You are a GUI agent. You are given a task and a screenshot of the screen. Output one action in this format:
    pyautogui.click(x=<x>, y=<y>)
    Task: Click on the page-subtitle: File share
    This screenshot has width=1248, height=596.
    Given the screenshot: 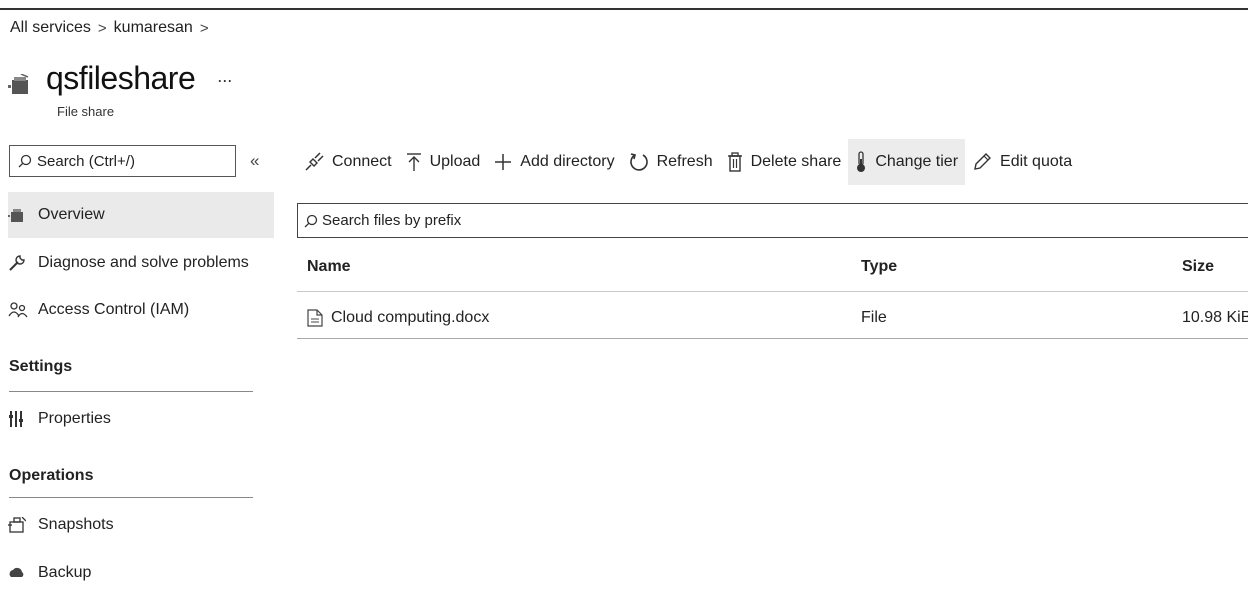 What is the action you would take?
    pyautogui.click(x=86, y=111)
    